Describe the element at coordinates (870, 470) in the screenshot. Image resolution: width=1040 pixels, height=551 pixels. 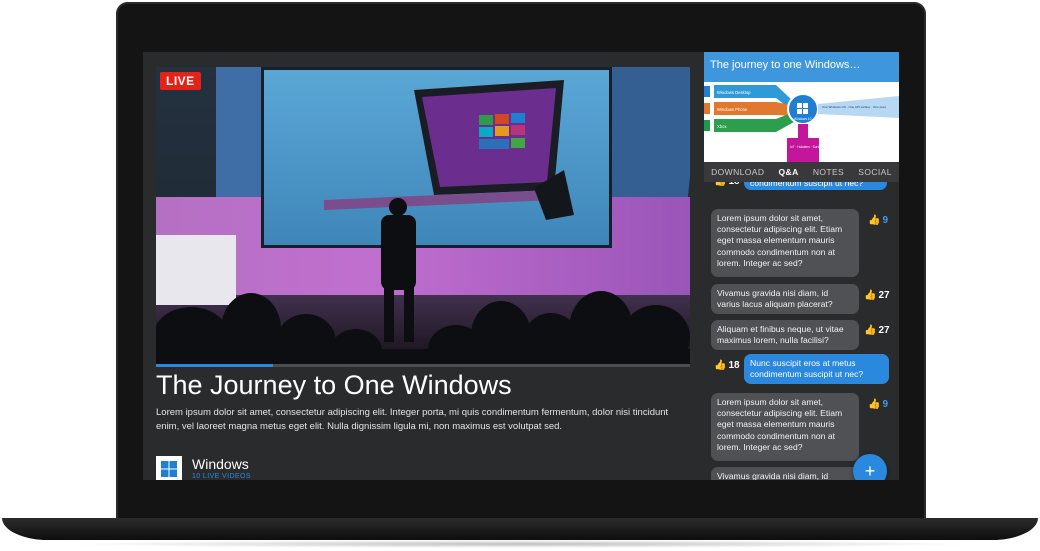
I see `plus-icon: +` at that location.